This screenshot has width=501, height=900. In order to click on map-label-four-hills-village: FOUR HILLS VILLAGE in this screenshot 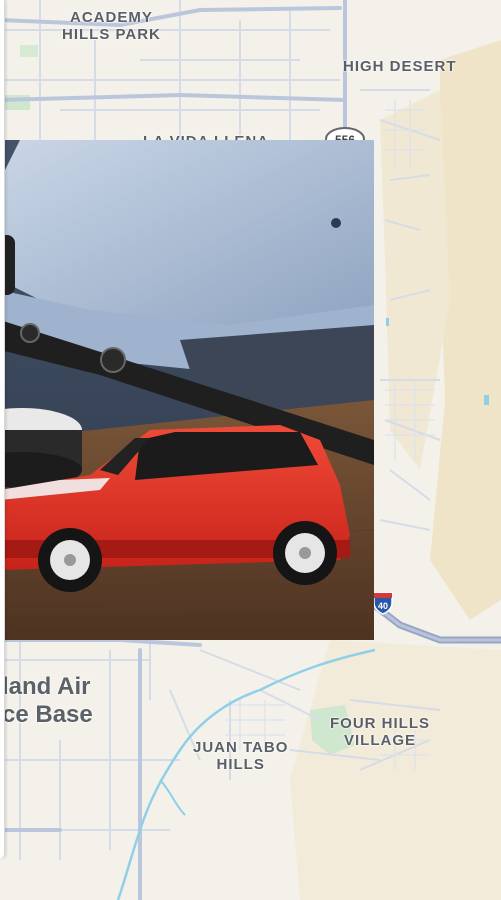, I will do `click(380, 732)`.